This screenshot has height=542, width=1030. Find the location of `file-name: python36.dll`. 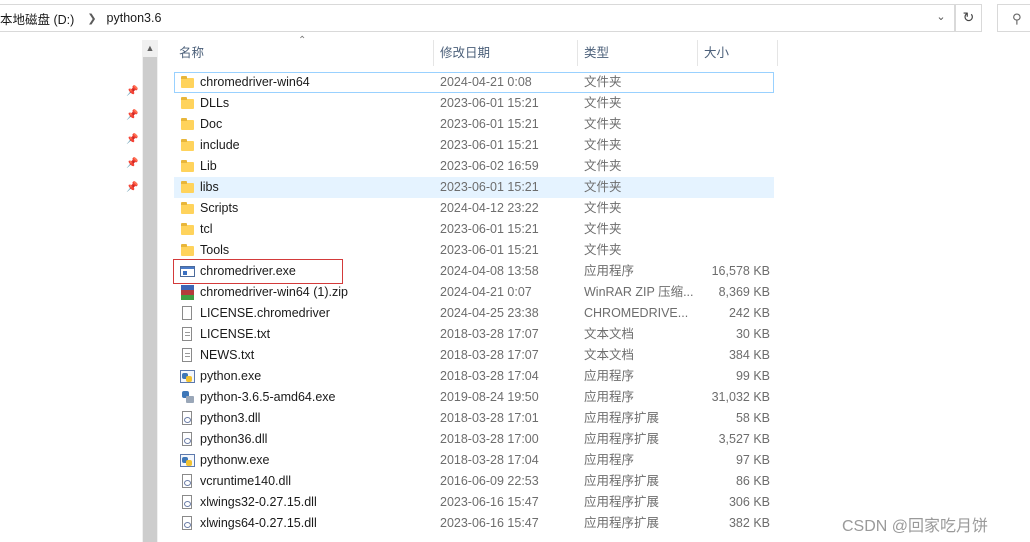

file-name: python36.dll is located at coordinates (234, 439).